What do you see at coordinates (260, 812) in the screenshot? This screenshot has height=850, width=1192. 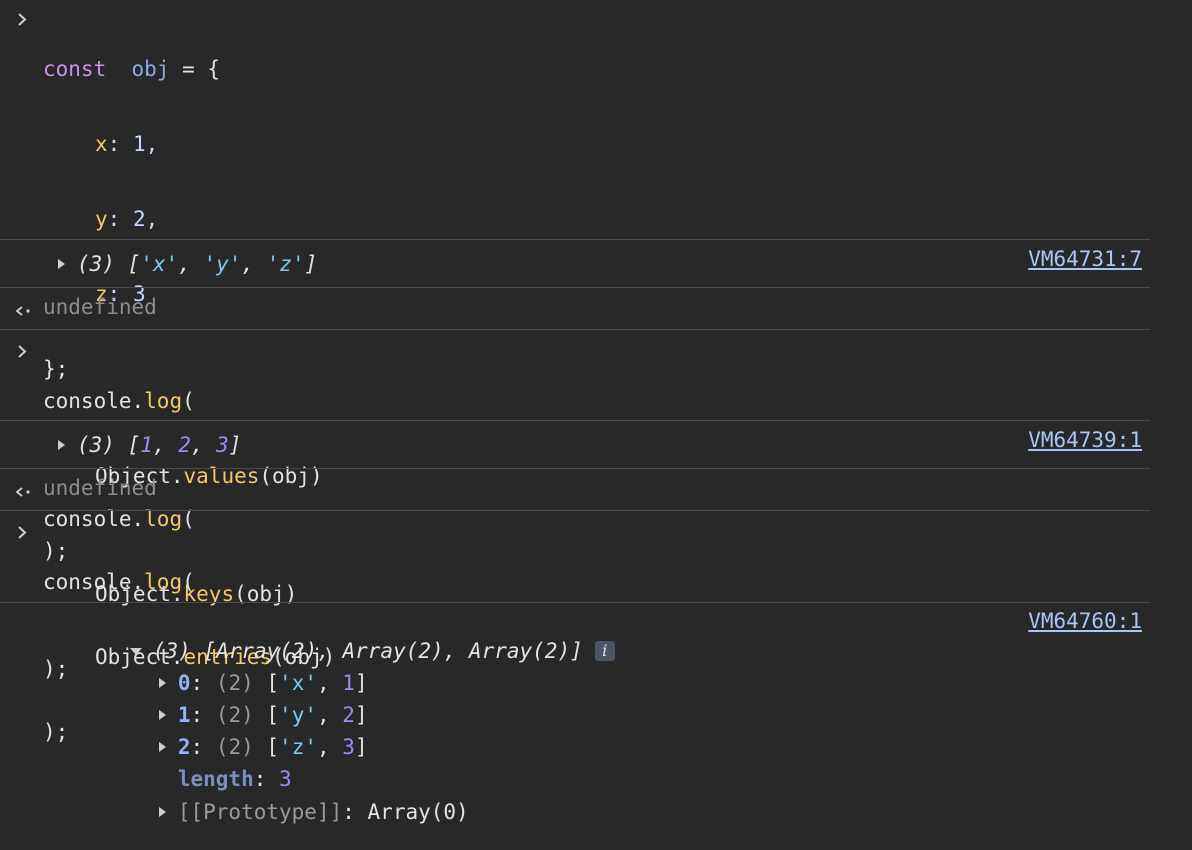 I see `prototype-key: [[Prototype]]` at bounding box center [260, 812].